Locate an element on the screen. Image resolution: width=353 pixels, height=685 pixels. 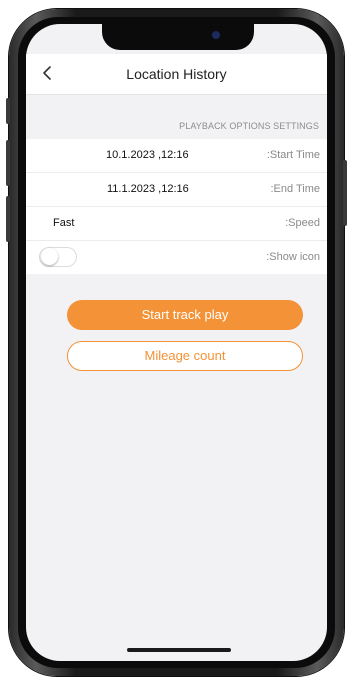
page-title: Location History is located at coordinates (176, 74).